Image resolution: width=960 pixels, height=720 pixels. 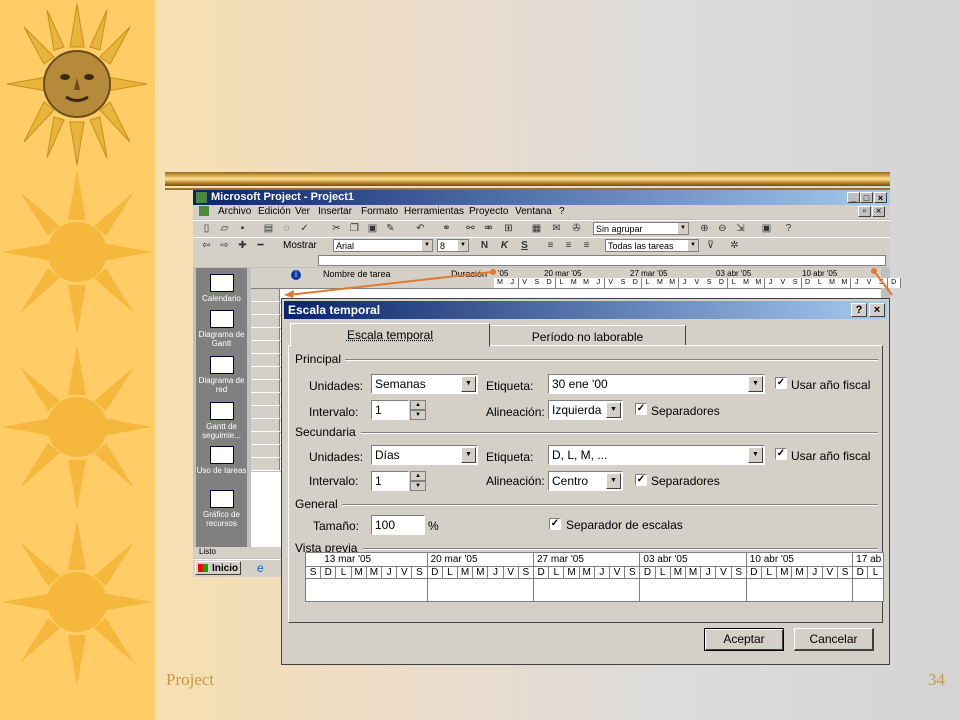 What do you see at coordinates (576, 228) in the screenshot?
I see `assign-resources-icon: ✇` at bounding box center [576, 228].